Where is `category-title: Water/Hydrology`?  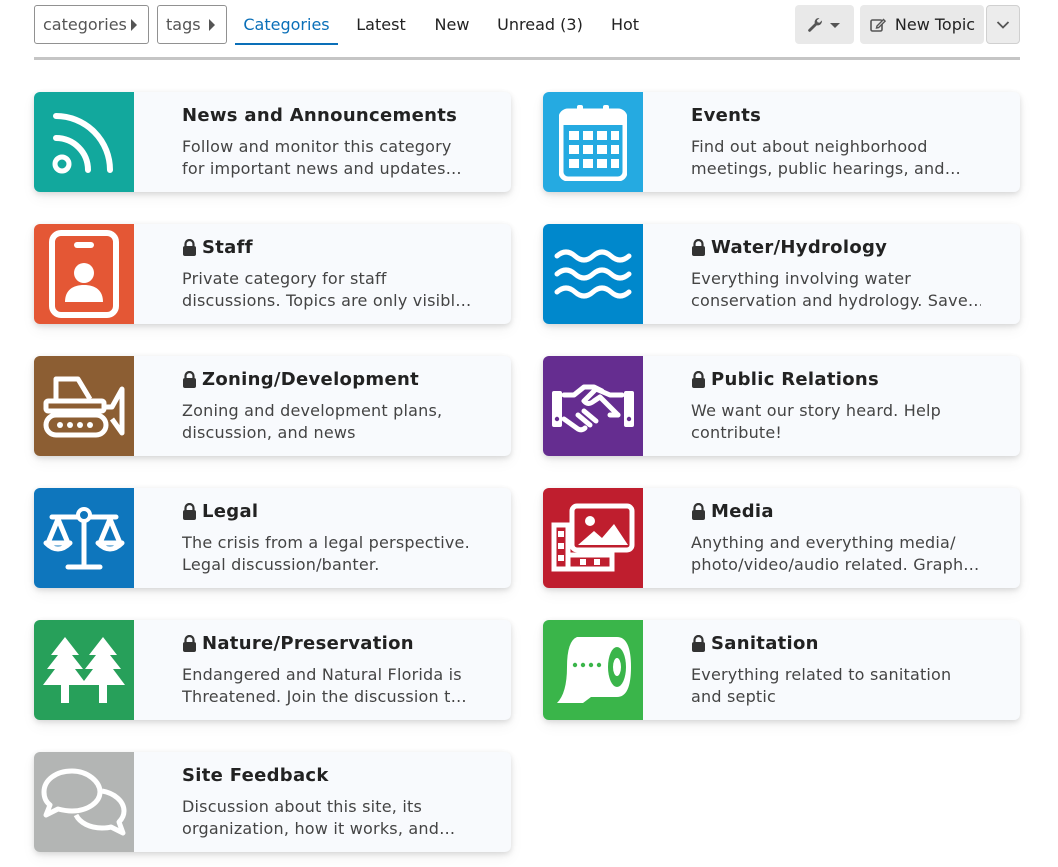 category-title: Water/Hydrology is located at coordinates (789, 247).